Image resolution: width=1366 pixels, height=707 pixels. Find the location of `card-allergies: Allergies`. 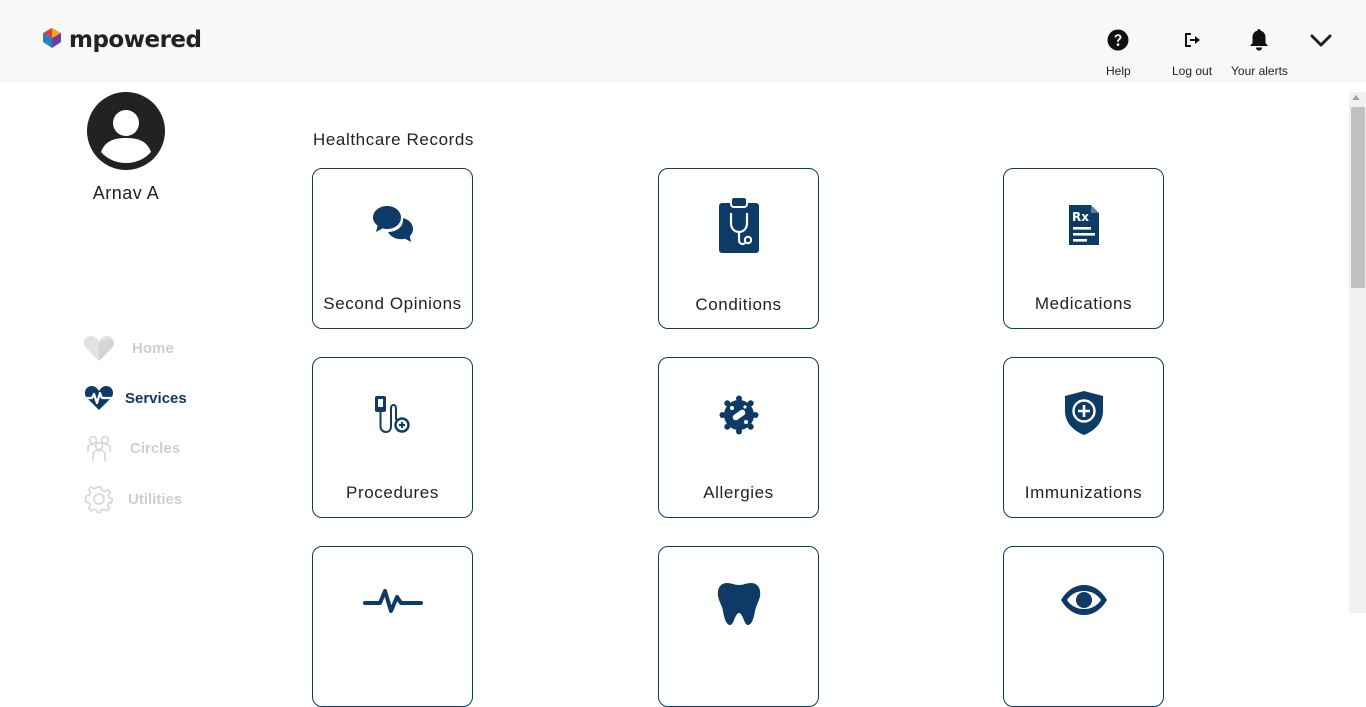

card-allergies: Allergies is located at coordinates (738, 437).